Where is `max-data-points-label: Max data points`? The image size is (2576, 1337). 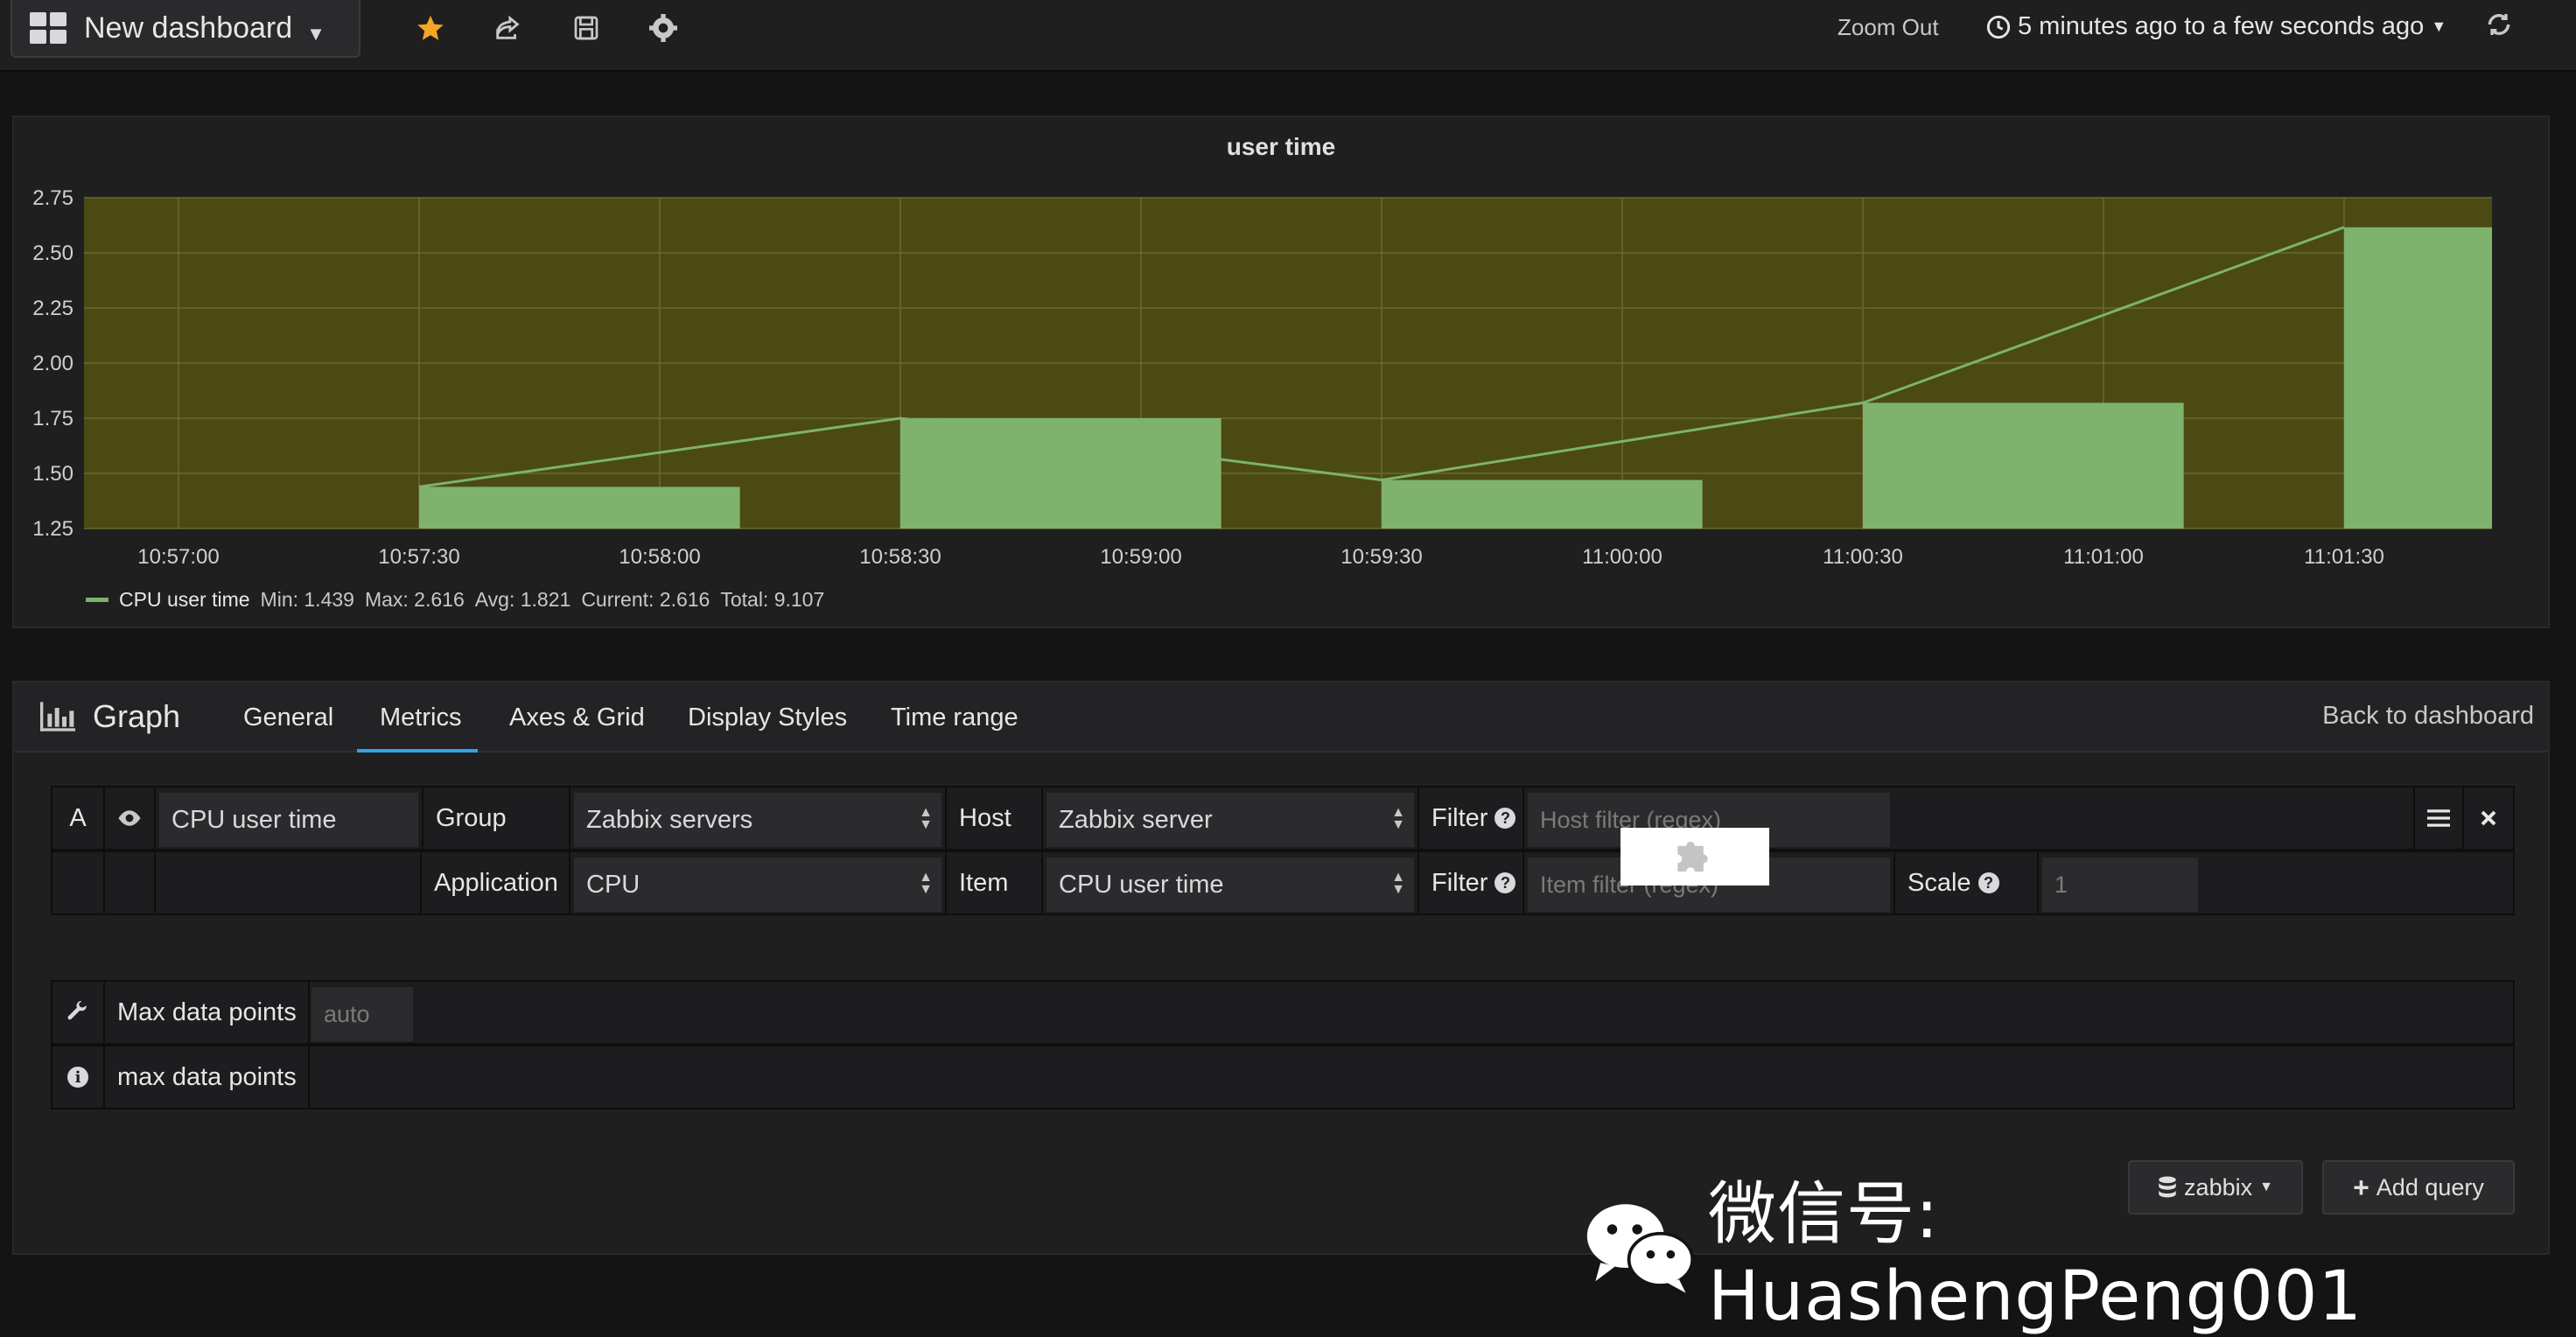 max-data-points-label: Max data points is located at coordinates (207, 1012).